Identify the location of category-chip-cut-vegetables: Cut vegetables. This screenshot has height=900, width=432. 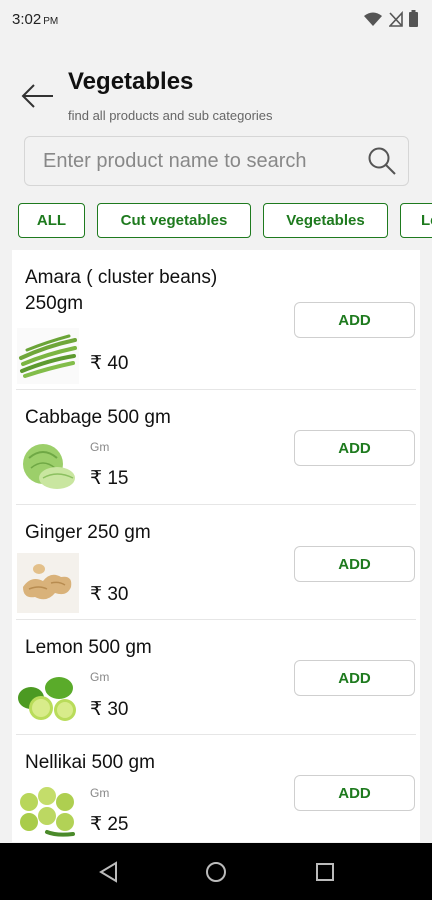
(174, 220).